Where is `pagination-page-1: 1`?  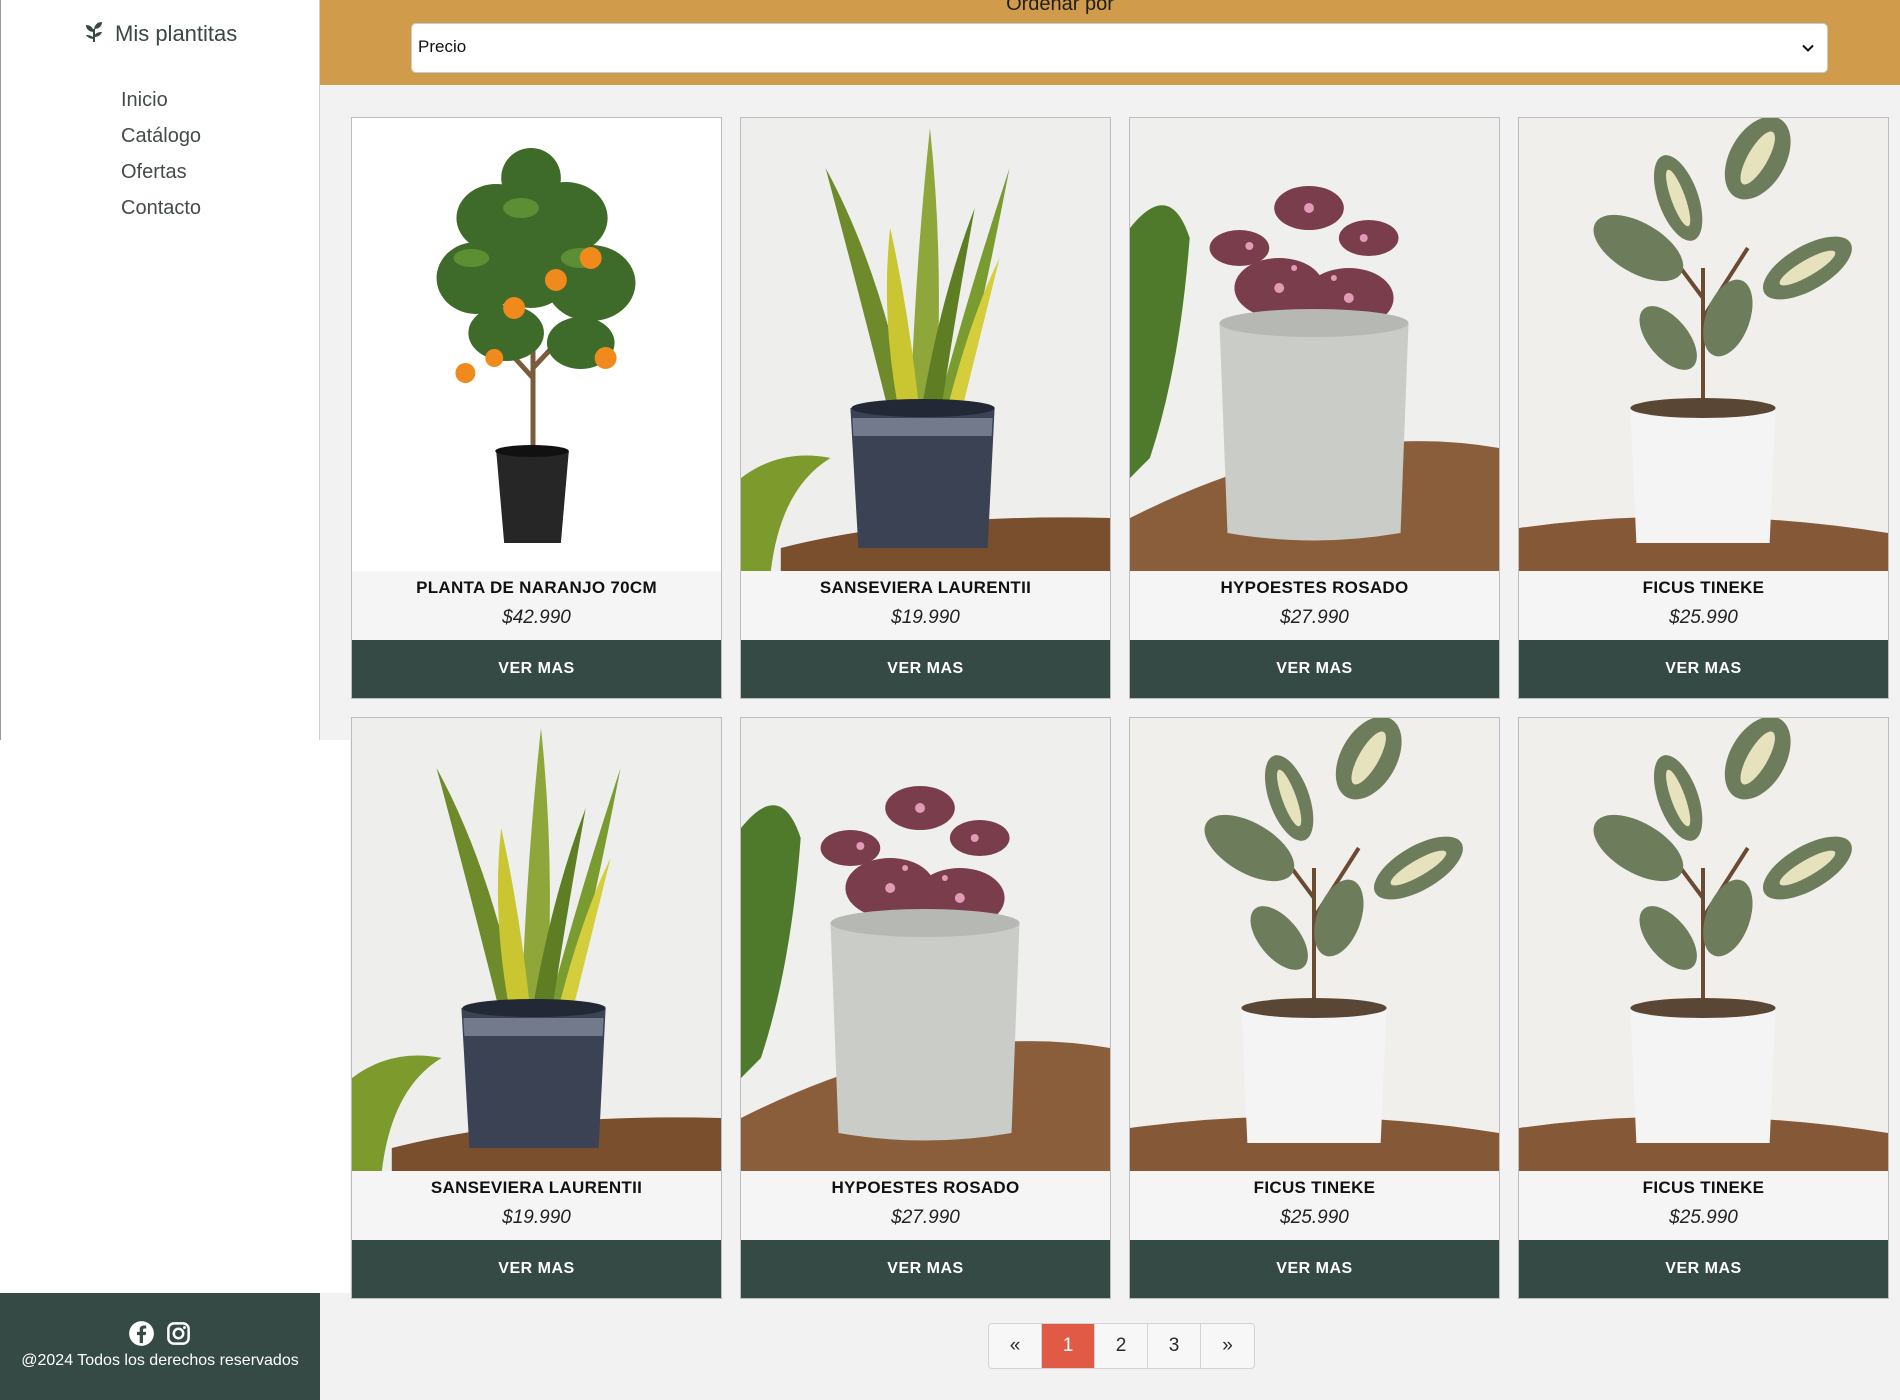 pagination-page-1: 1 is located at coordinates (1068, 1346).